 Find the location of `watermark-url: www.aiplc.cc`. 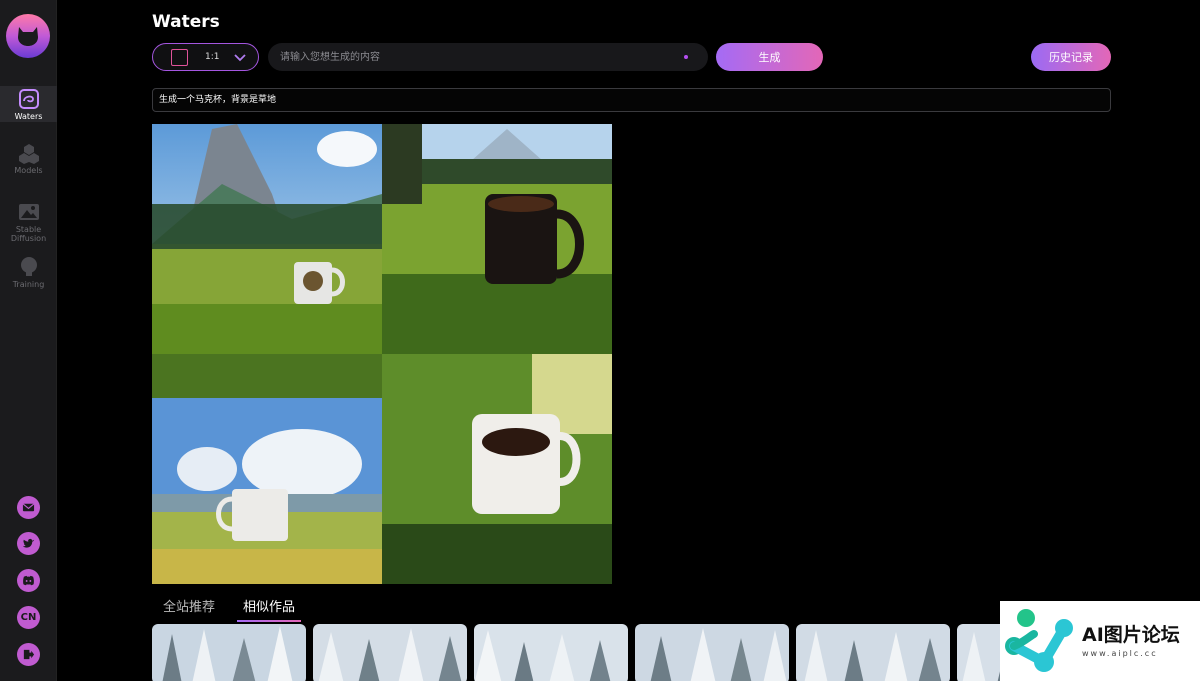

watermark-url: www.aiplc.cc is located at coordinates (1120, 653).